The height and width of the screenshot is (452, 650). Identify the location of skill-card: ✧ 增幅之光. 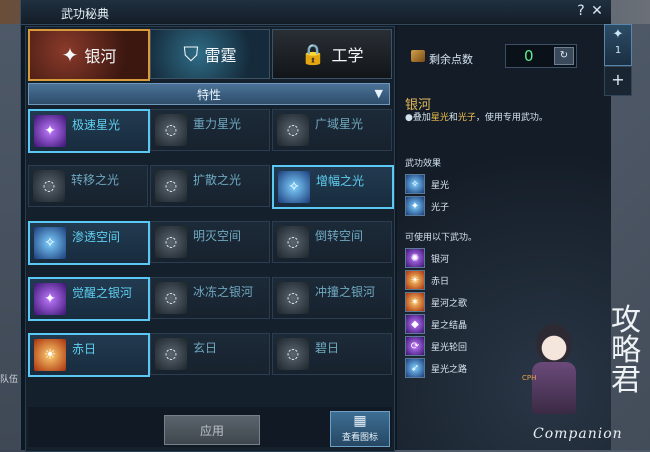
(333, 187).